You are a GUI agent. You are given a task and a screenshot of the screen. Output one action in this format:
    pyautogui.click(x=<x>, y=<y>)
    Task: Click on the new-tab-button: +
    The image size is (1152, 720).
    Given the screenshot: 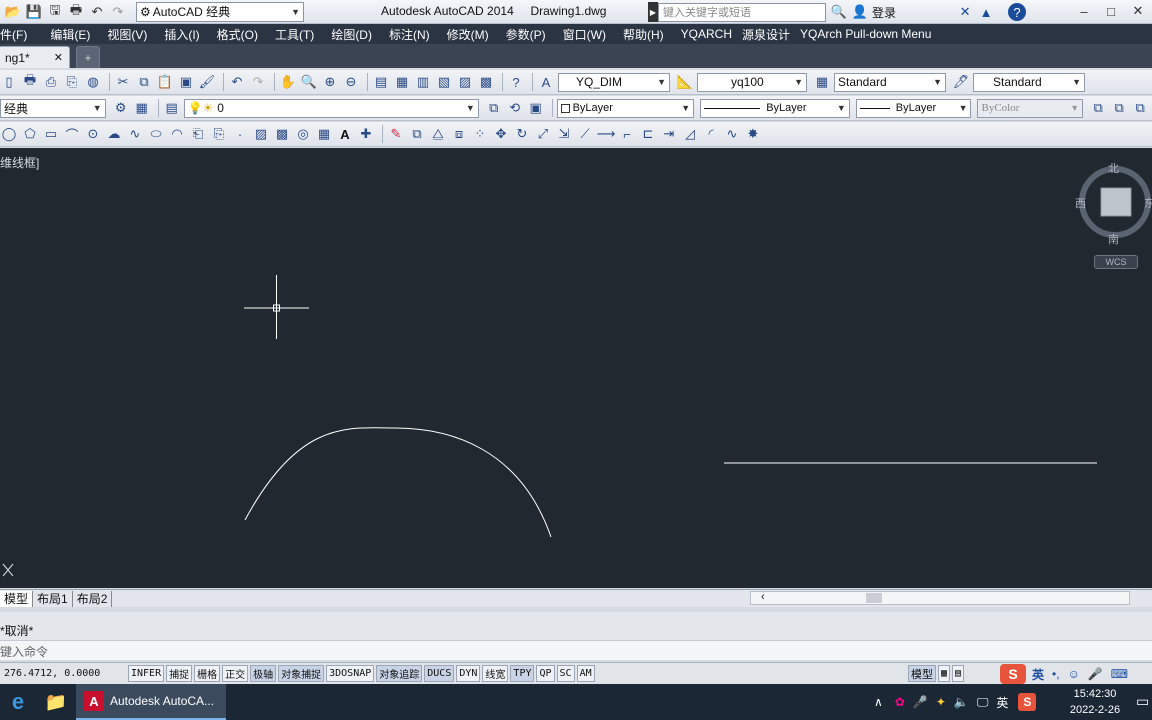 What is the action you would take?
    pyautogui.click(x=88, y=57)
    